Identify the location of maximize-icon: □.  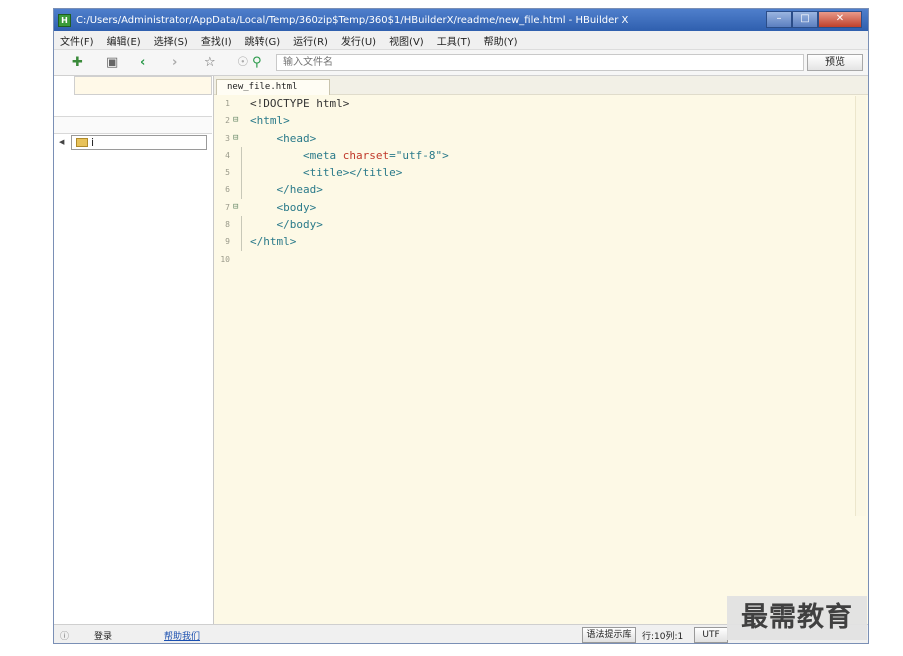
(805, 19).